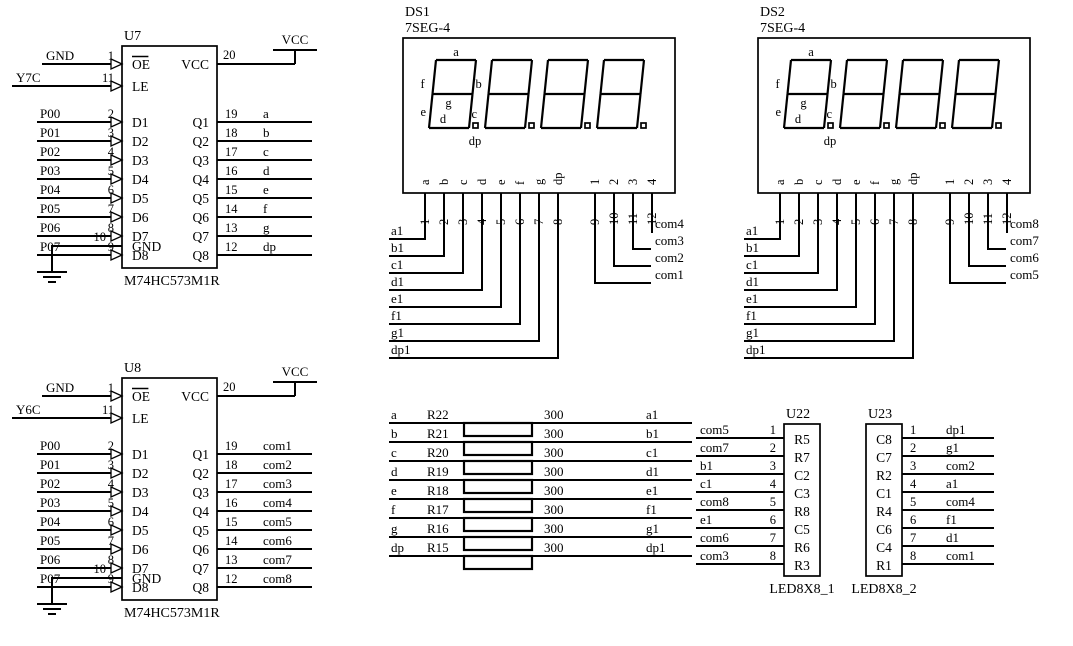 This screenshot has height=646, width=1073. What do you see at coordinates (444, 182) in the screenshot?
I see `display-pin-name-seg: b` at bounding box center [444, 182].